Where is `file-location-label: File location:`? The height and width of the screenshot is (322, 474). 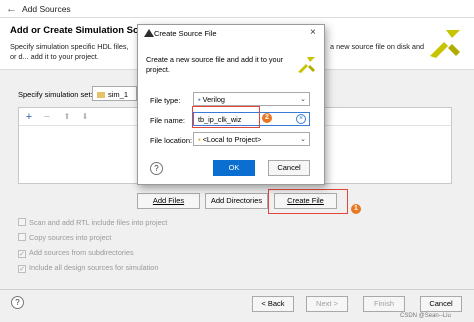 file-location-label: File location: is located at coordinates (171, 140).